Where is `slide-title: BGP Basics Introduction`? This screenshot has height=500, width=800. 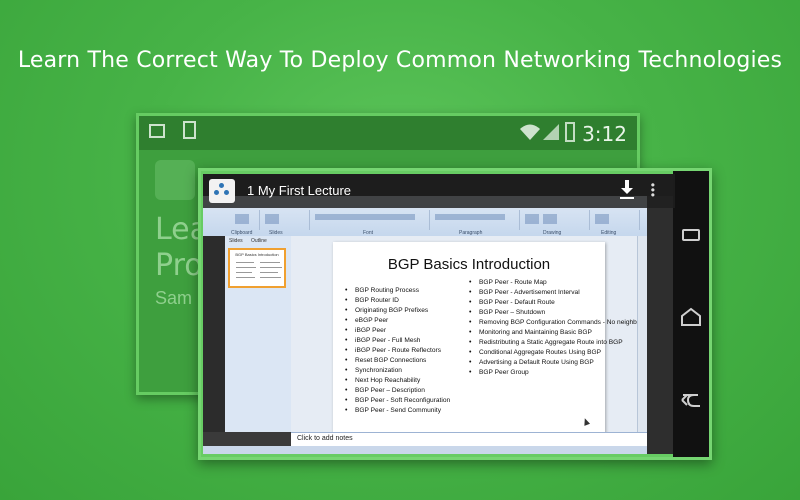 slide-title: BGP Basics Introduction is located at coordinates (469, 264).